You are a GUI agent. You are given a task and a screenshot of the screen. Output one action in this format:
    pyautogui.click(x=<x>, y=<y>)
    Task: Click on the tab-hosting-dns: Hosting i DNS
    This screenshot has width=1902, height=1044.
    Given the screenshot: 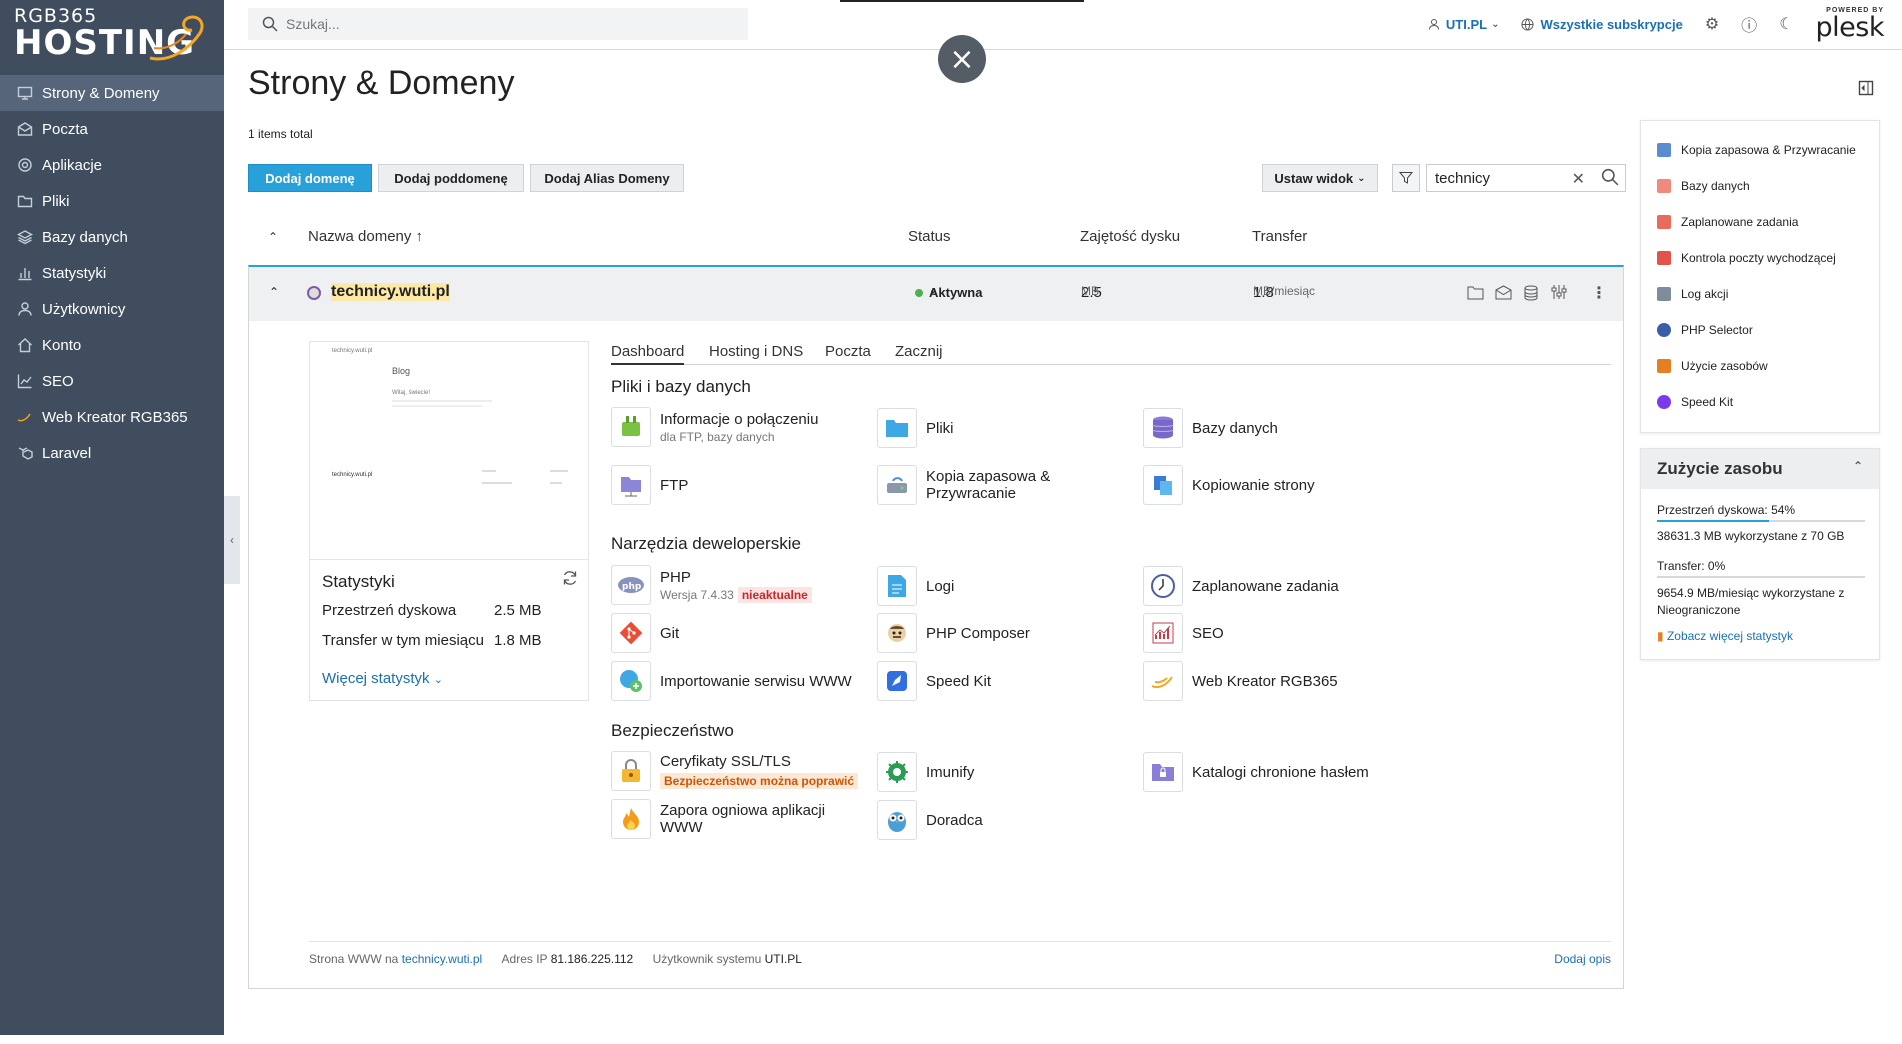 What is the action you would take?
    pyautogui.click(x=756, y=351)
    